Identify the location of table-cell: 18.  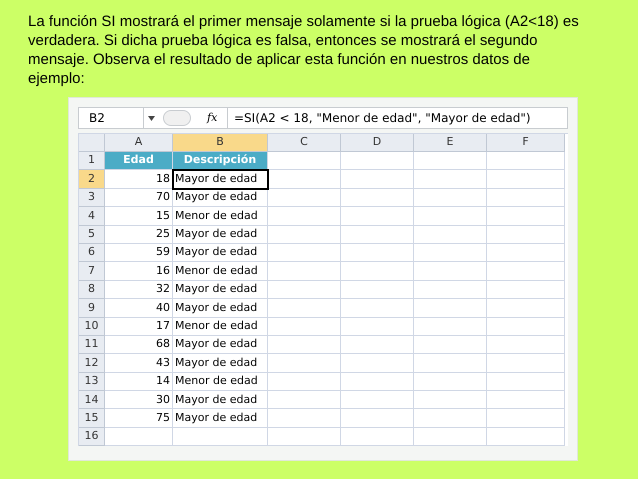
(139, 179).